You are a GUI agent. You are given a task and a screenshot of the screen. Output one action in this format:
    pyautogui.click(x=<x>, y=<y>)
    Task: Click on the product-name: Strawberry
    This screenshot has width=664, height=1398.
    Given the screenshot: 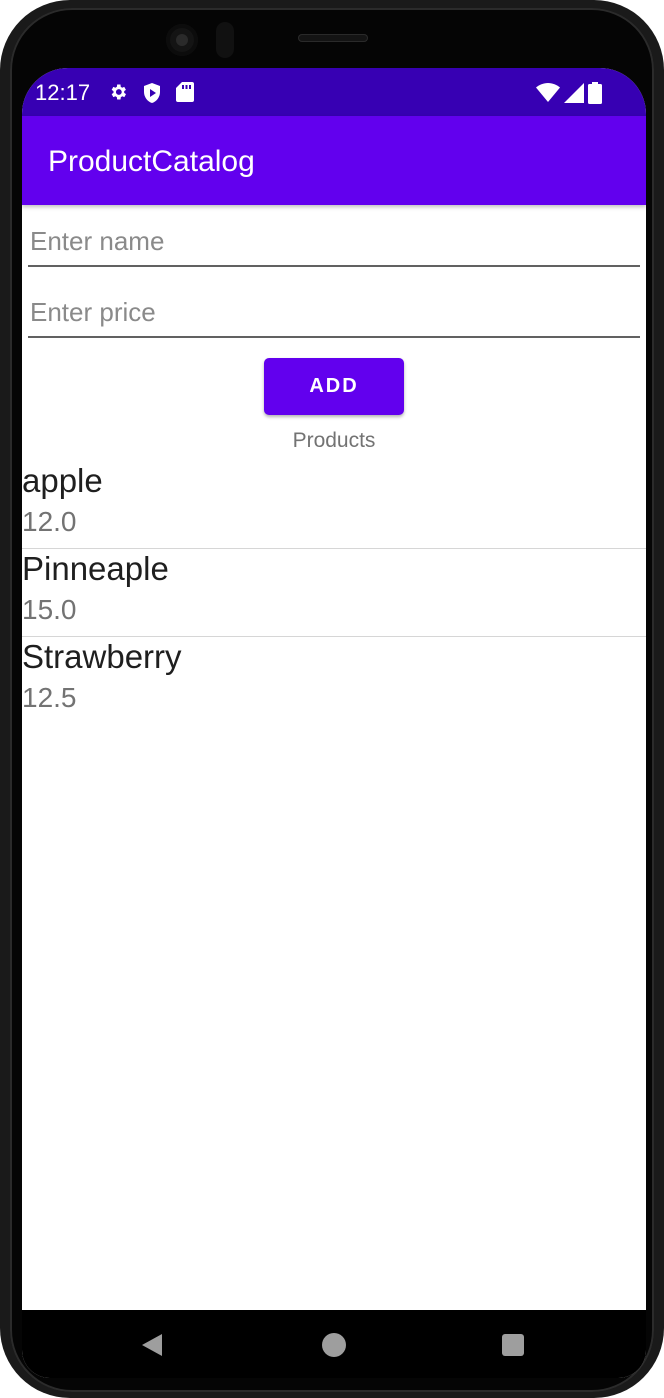 What is the action you would take?
    pyautogui.click(x=102, y=656)
    